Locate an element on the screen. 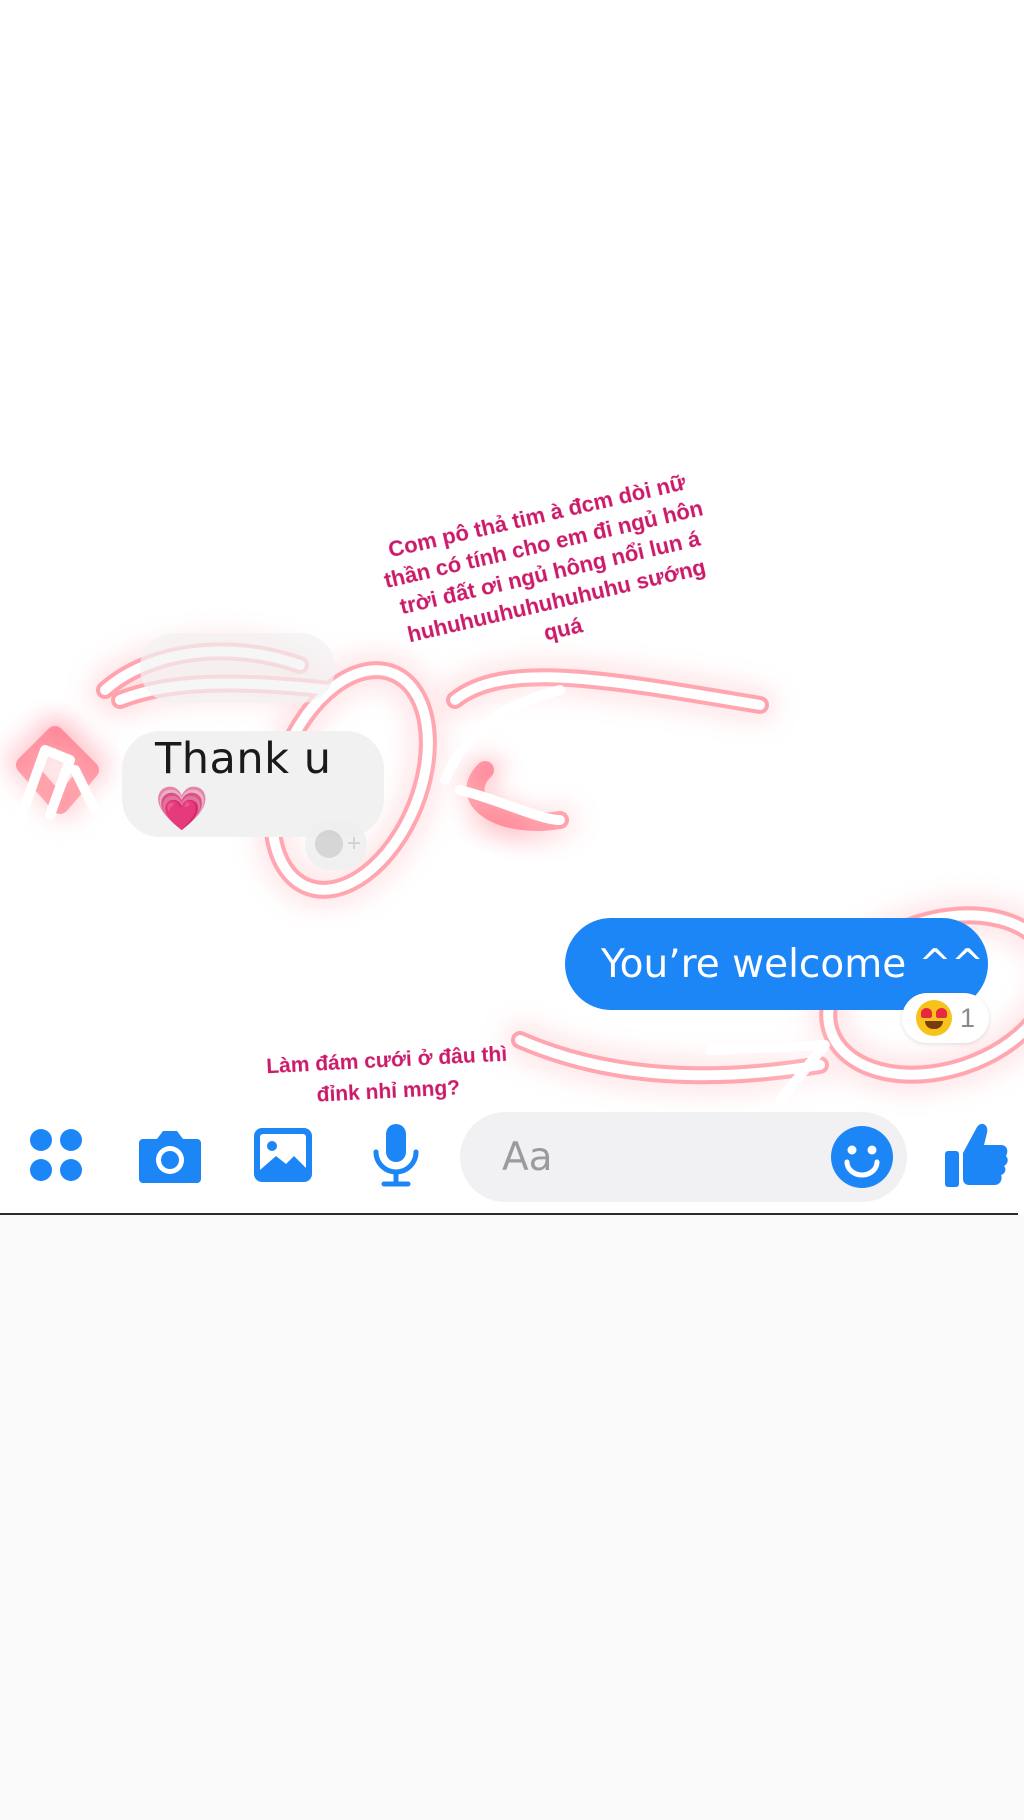  smiley-icon is located at coordinates (329, 844).